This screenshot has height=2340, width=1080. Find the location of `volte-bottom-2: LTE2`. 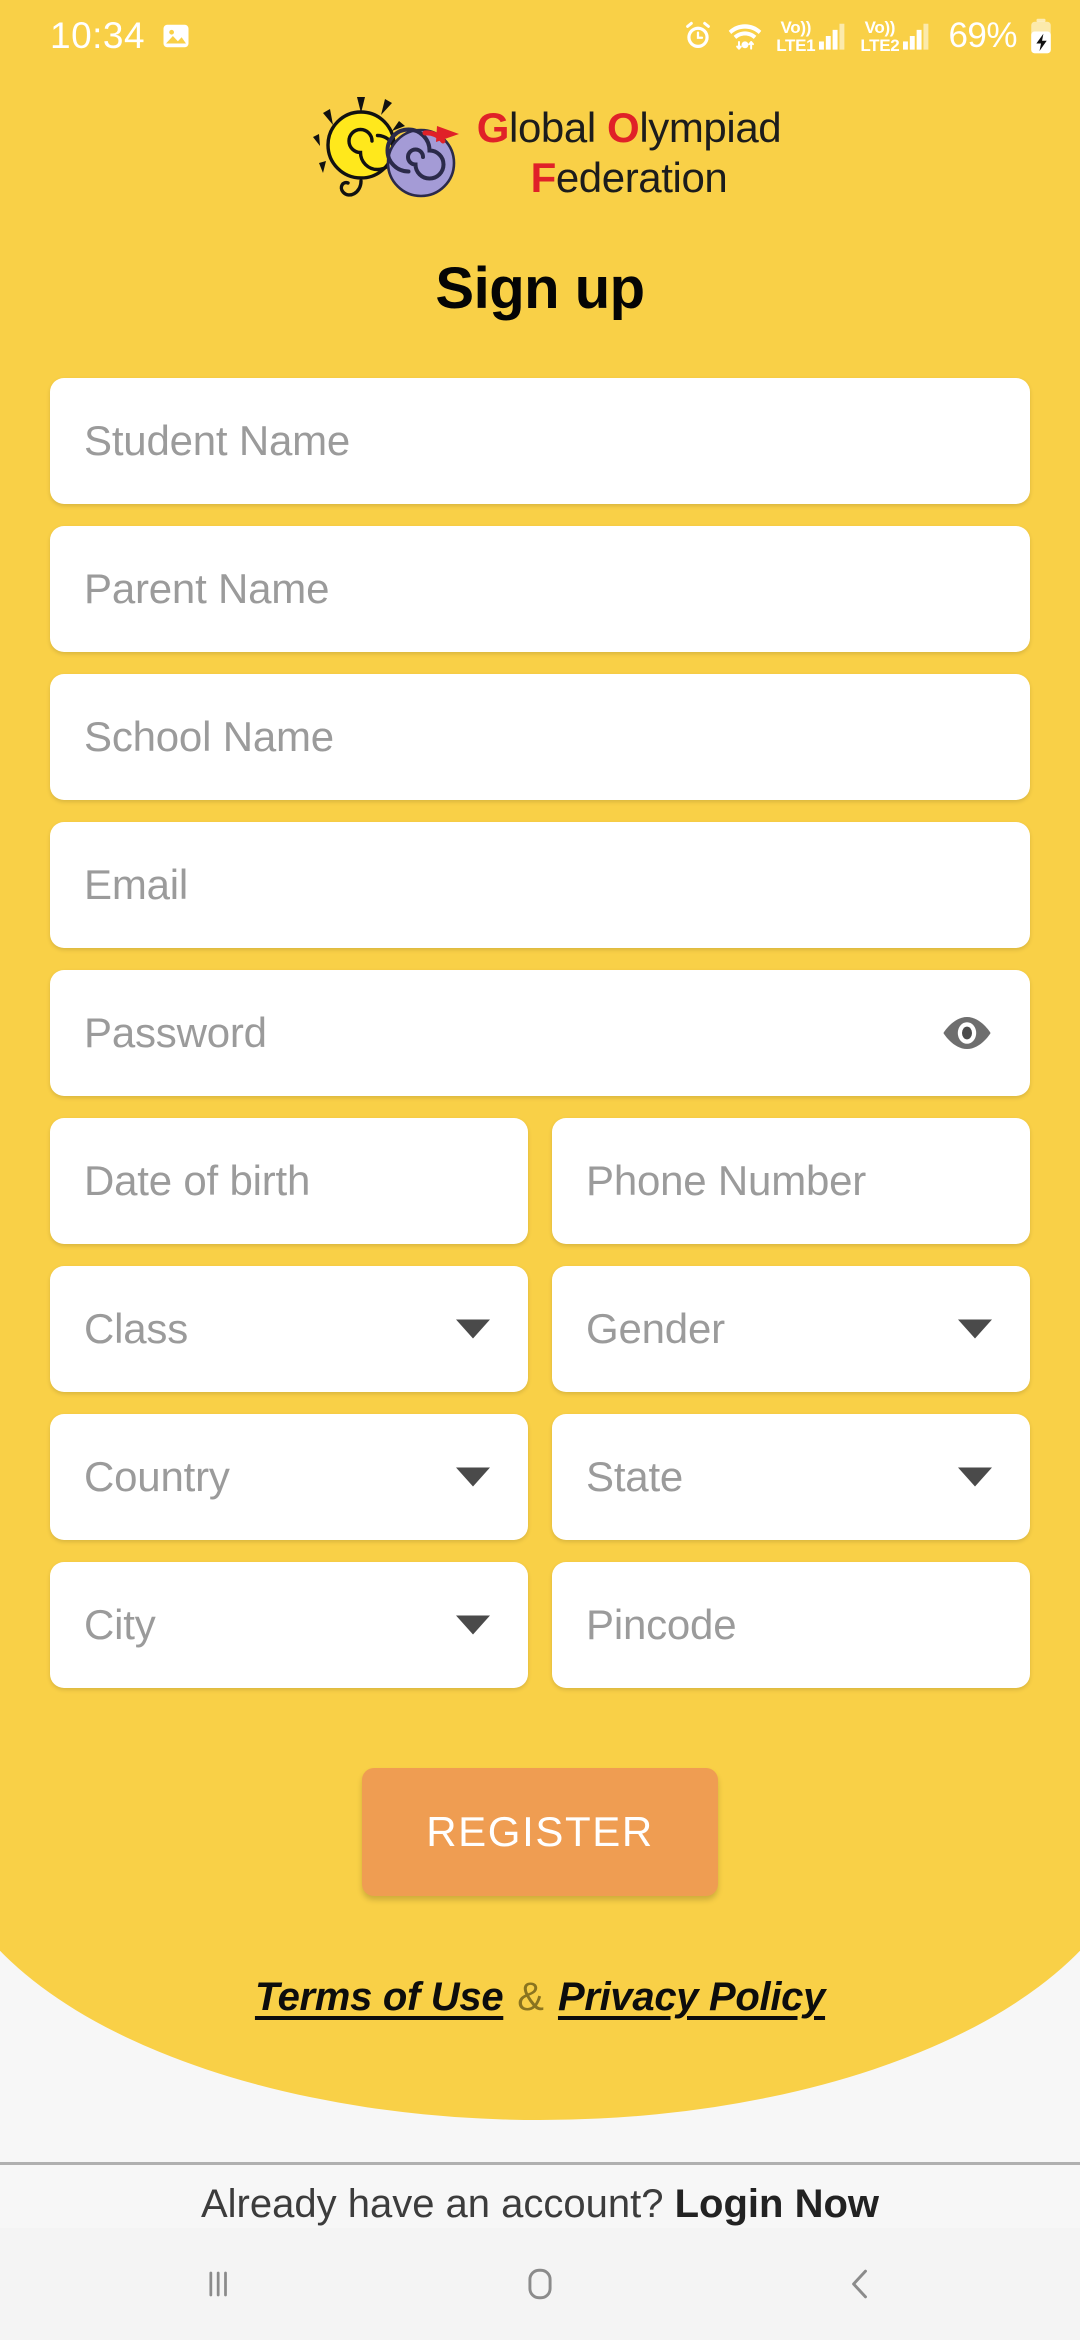

volte-bottom-2: LTE2 is located at coordinates (880, 45).